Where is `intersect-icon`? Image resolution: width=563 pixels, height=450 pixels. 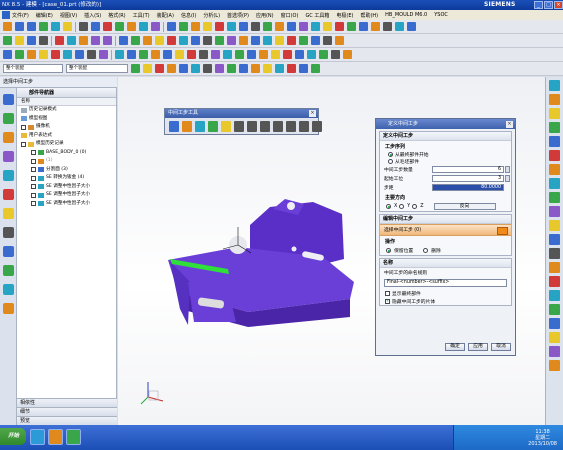
intersect-icon is located at coordinates (243, 26).